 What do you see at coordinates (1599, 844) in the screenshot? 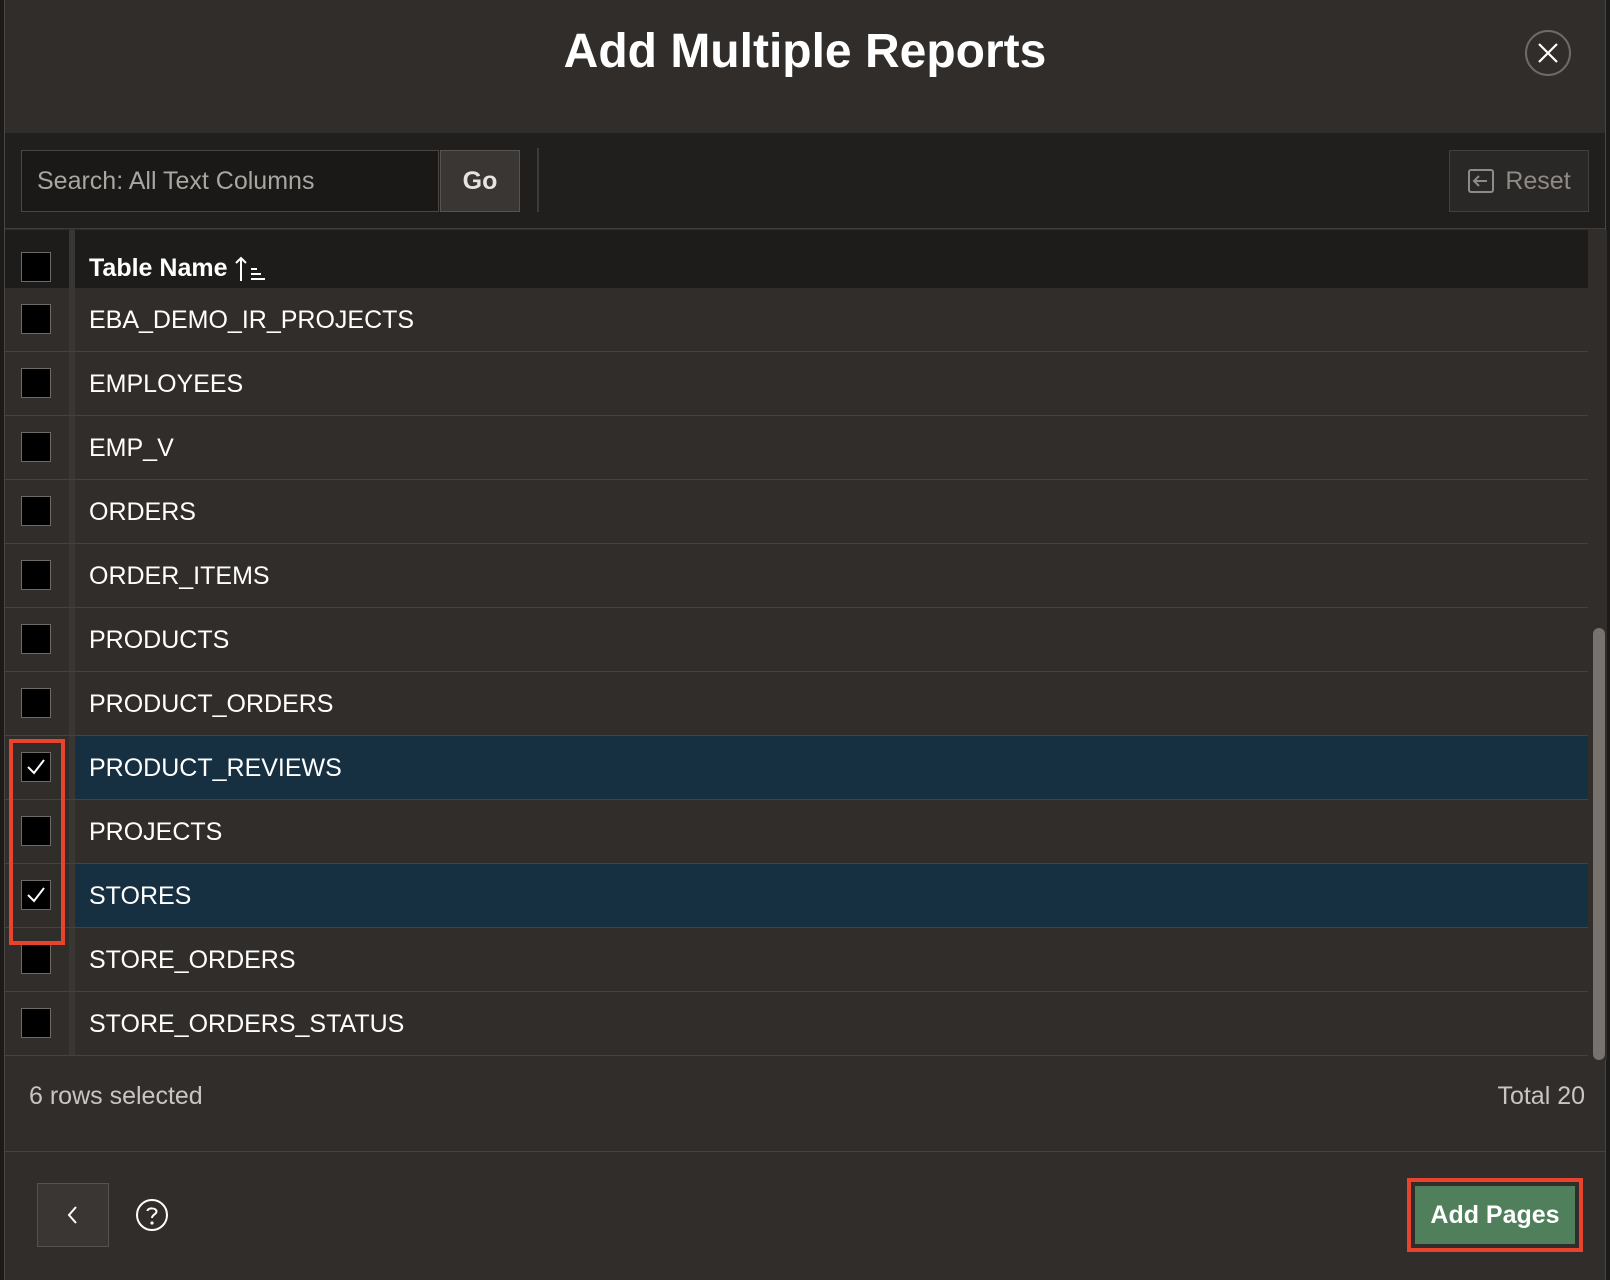
I see `scrollbar-thumb` at bounding box center [1599, 844].